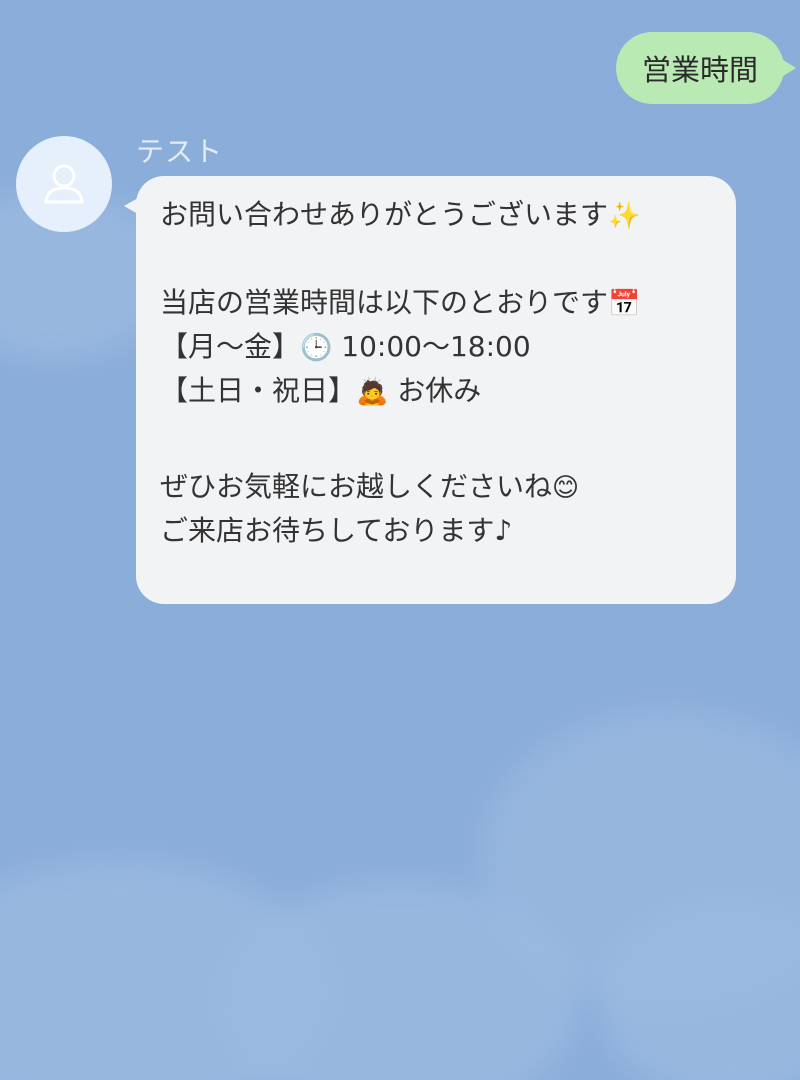 Image resolution: width=800 pixels, height=1080 pixels. I want to click on avatar, so click(64, 184).